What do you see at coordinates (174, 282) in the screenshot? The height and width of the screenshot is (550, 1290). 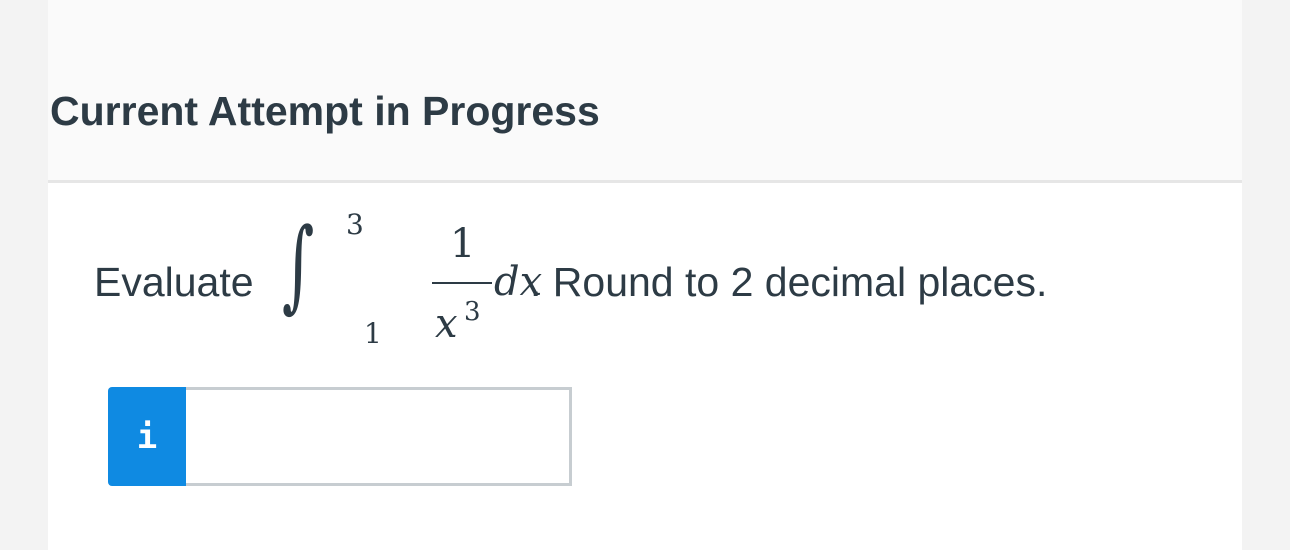 I see `question-prefix: Evaluate` at bounding box center [174, 282].